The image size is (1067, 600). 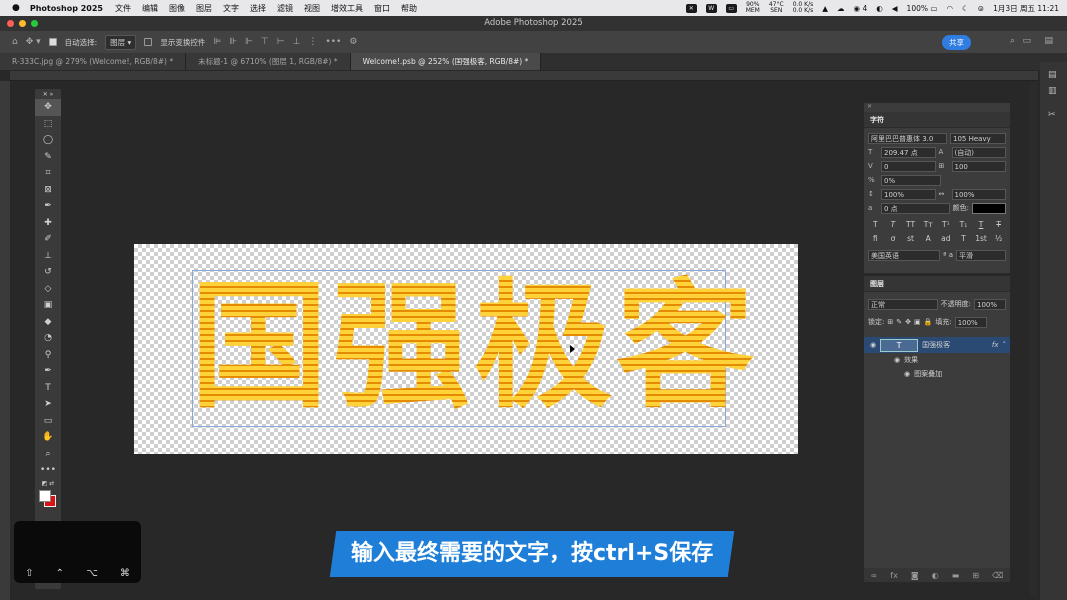 I want to click on lasso-tool: ◯, so click(x=48, y=140).